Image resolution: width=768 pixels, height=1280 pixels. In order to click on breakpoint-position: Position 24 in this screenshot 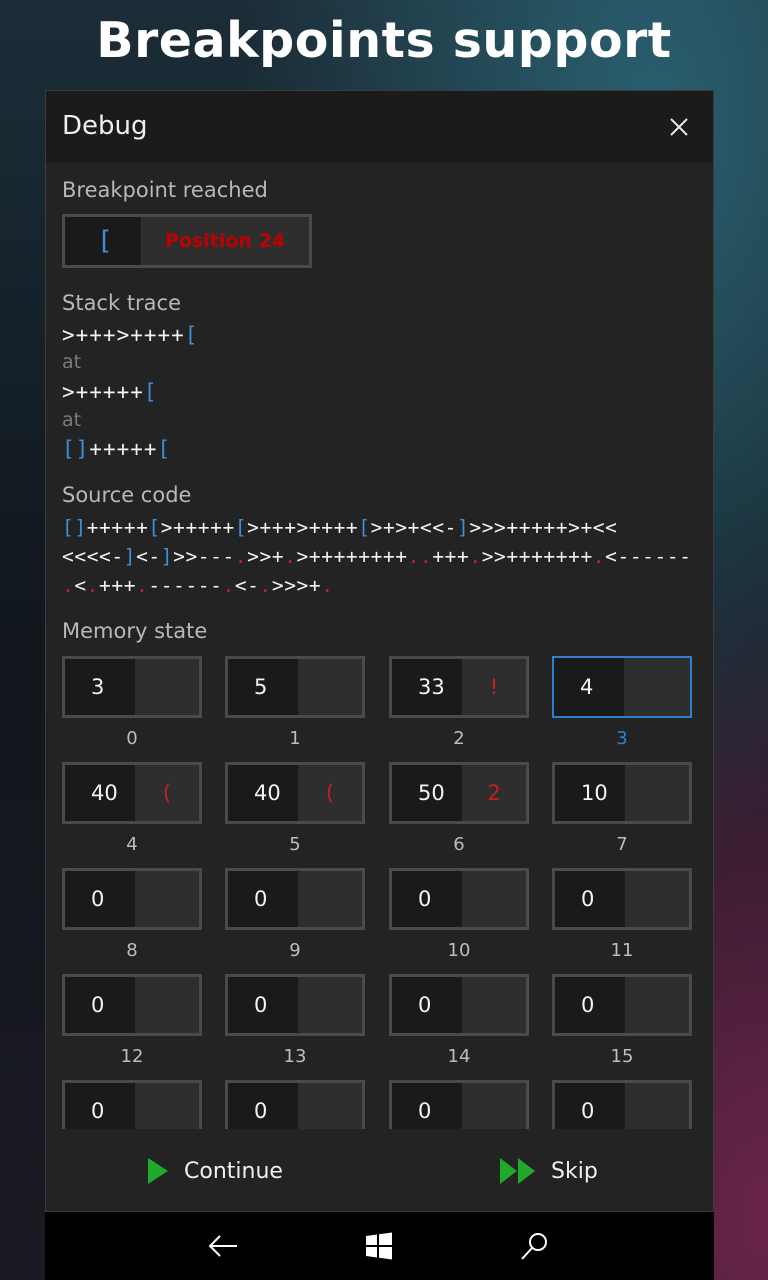, I will do `click(225, 241)`.